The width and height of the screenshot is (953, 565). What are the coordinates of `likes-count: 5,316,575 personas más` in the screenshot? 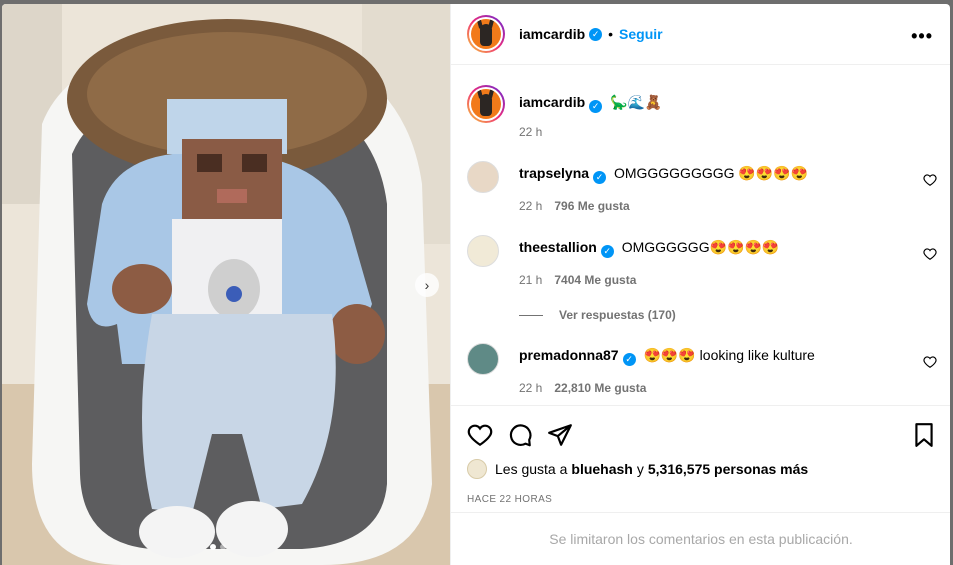 It's located at (728, 469).